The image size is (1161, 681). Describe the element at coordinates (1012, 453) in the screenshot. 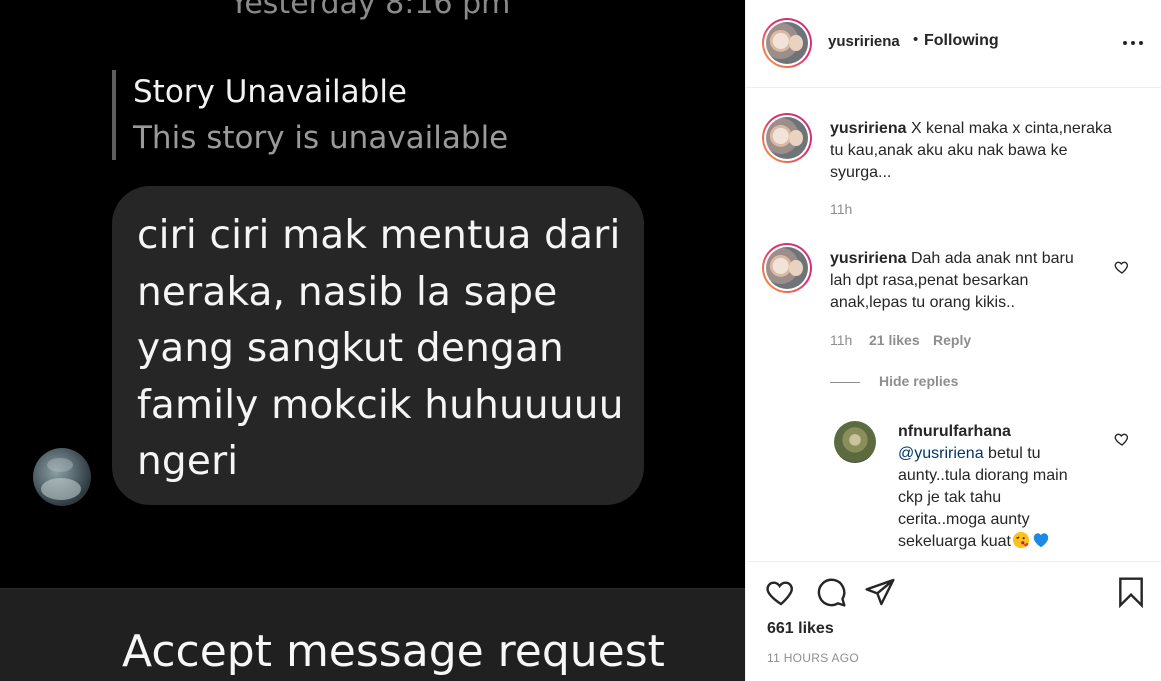

I see `reply-line: betul tu` at that location.